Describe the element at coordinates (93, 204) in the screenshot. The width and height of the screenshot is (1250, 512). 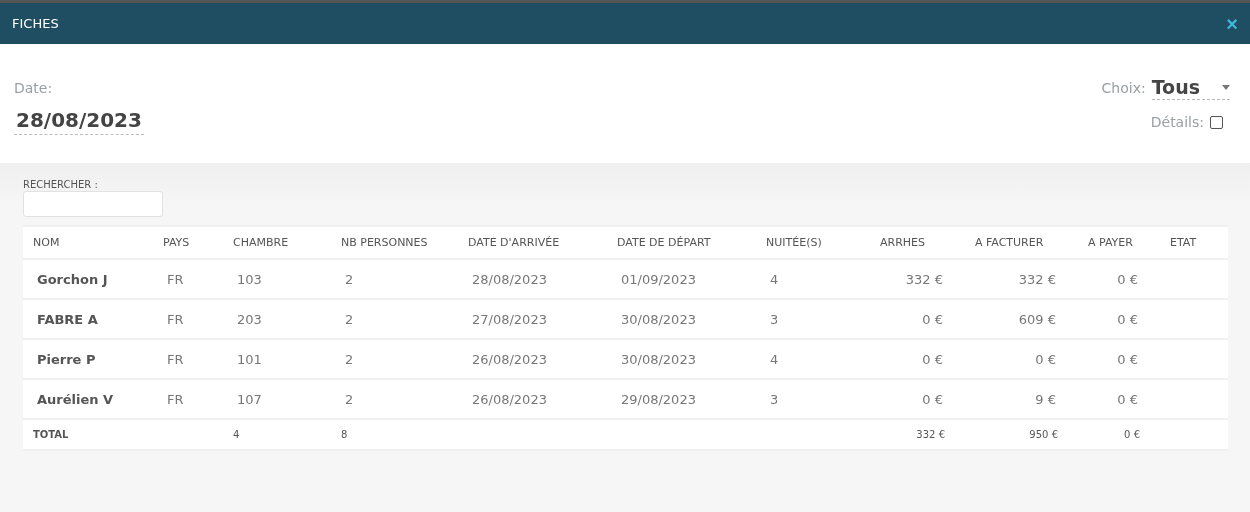
I see `search-field` at that location.